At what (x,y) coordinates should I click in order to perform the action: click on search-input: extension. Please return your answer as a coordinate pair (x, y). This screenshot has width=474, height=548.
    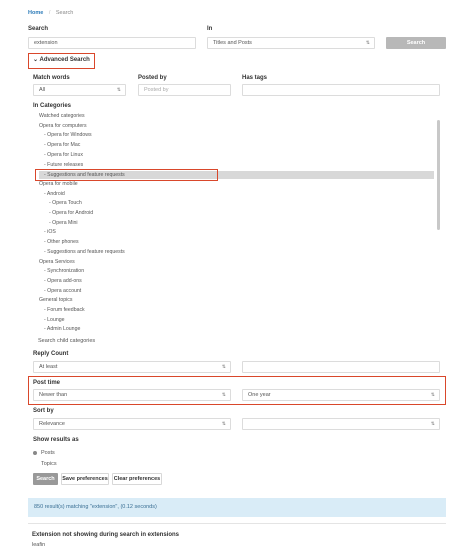
    Looking at the image, I should click on (112, 43).